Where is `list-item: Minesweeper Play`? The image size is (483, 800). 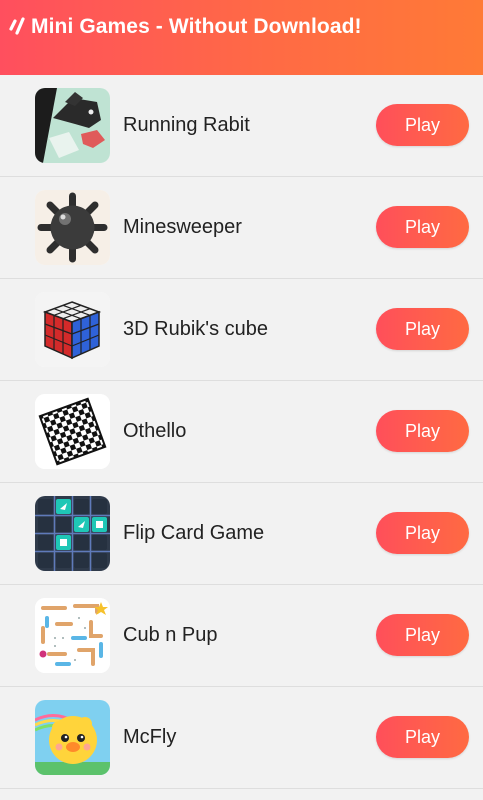 list-item: Minesweeper Play is located at coordinates (241, 228).